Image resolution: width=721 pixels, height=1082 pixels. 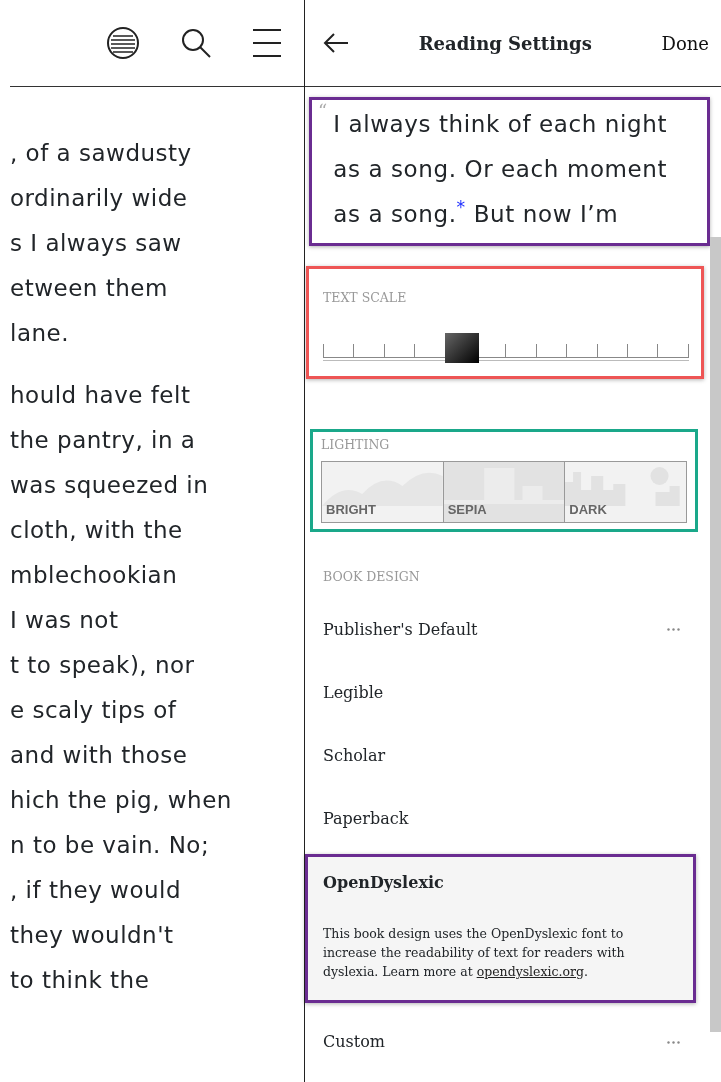 I want to click on book-text-line: , if they would, so click(x=96, y=890).